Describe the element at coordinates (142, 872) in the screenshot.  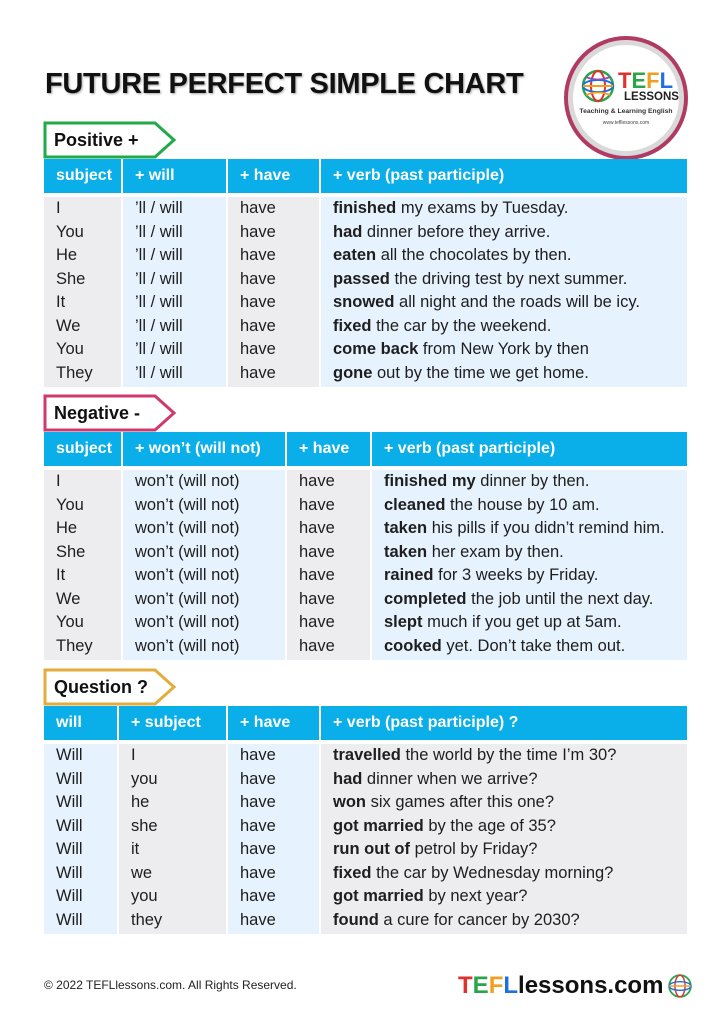
I see `table-cell: we` at that location.